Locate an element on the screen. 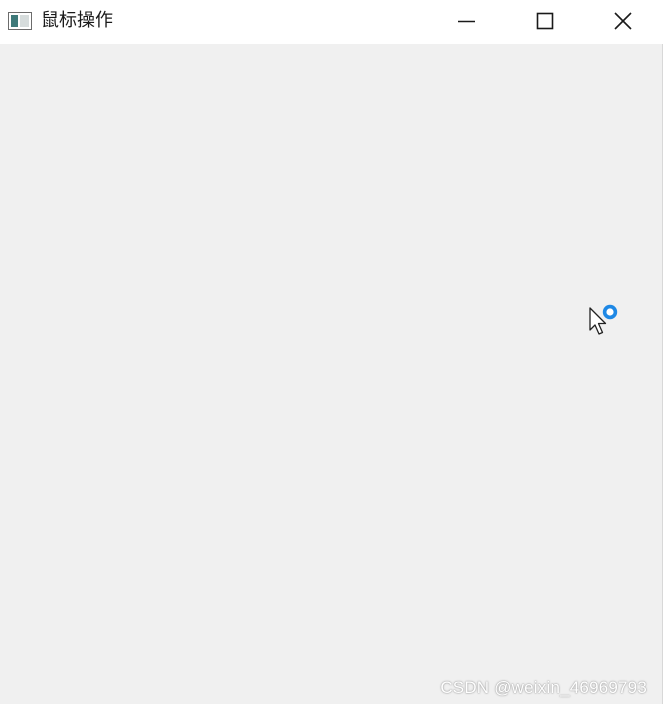 The height and width of the screenshot is (704, 663). minimize-icon is located at coordinates (466, 21).